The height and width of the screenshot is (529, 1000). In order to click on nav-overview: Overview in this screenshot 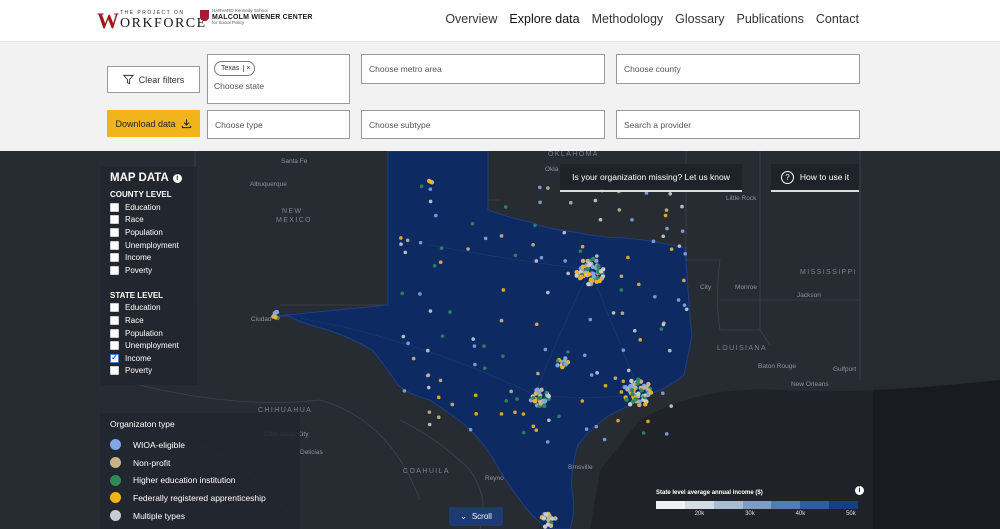, I will do `click(471, 19)`.